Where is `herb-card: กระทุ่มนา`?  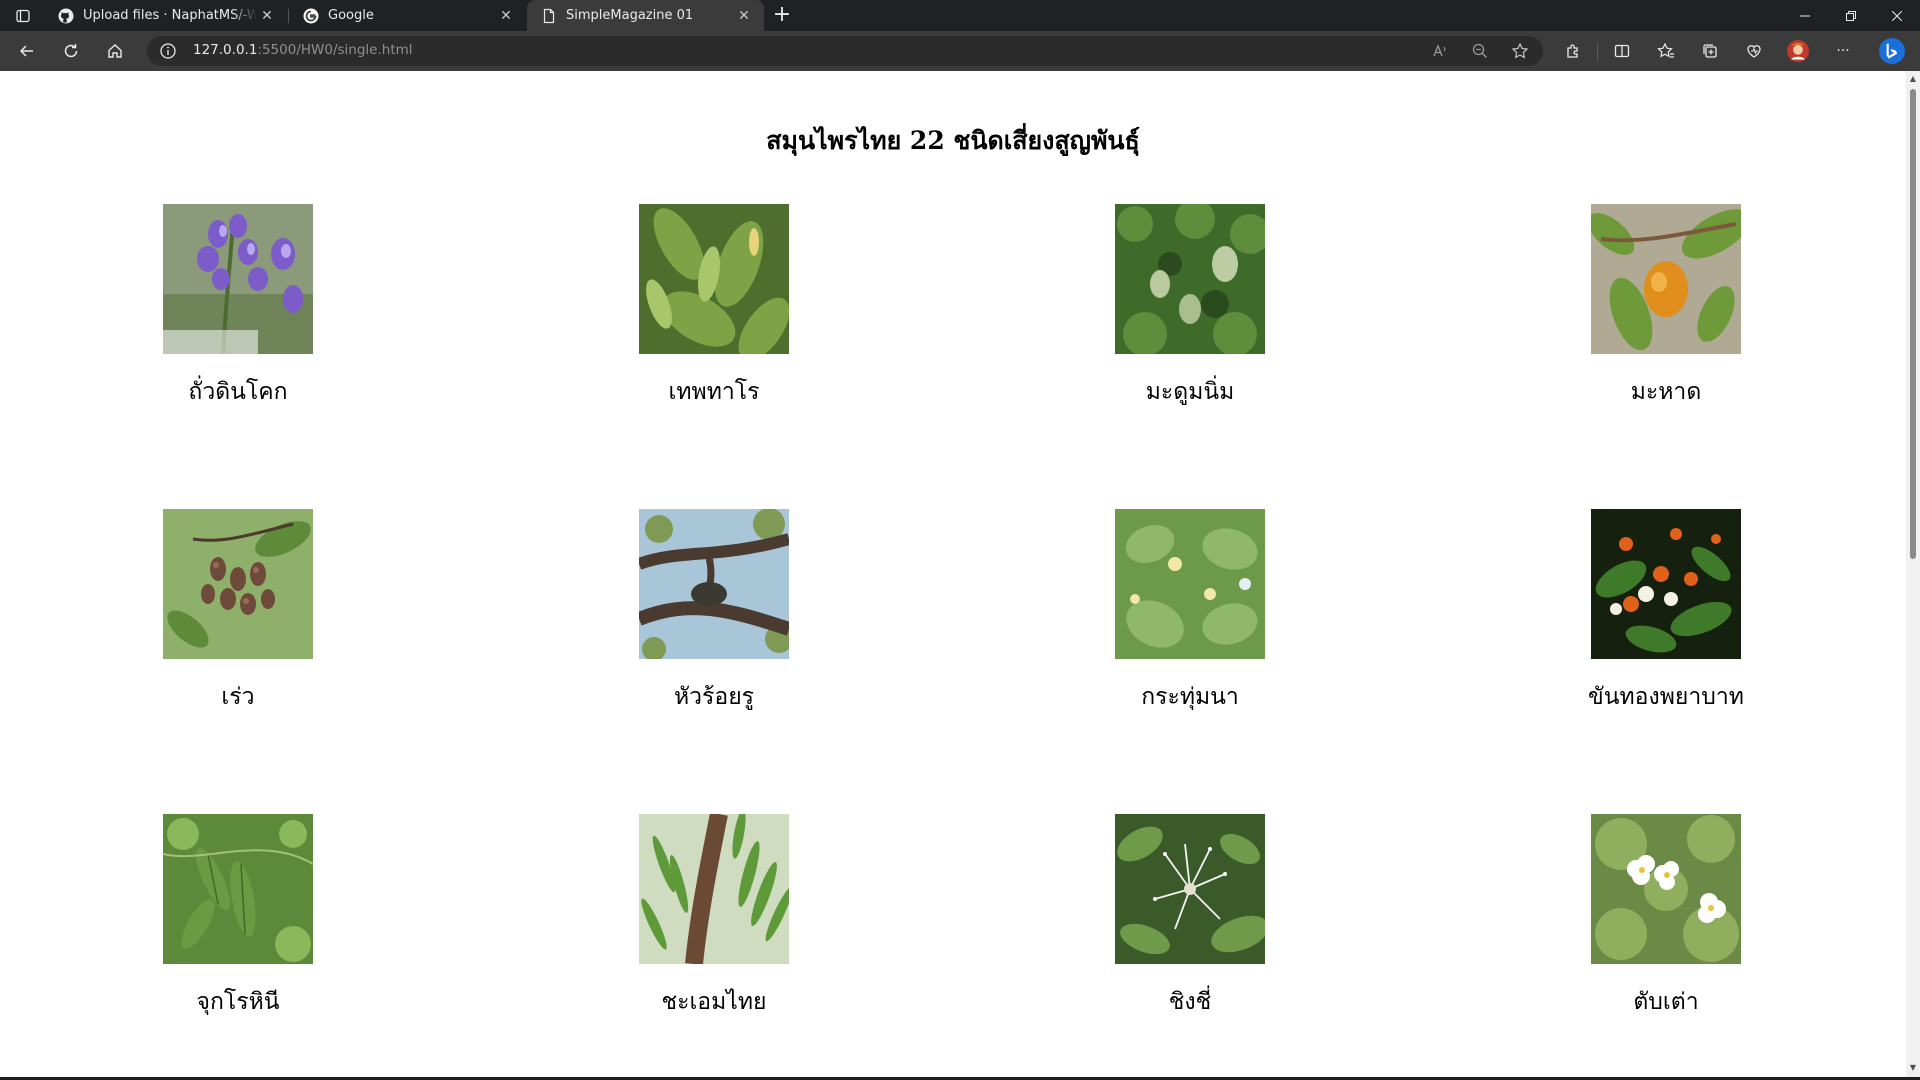
herb-card: กระทุ่มนา is located at coordinates (1190, 612).